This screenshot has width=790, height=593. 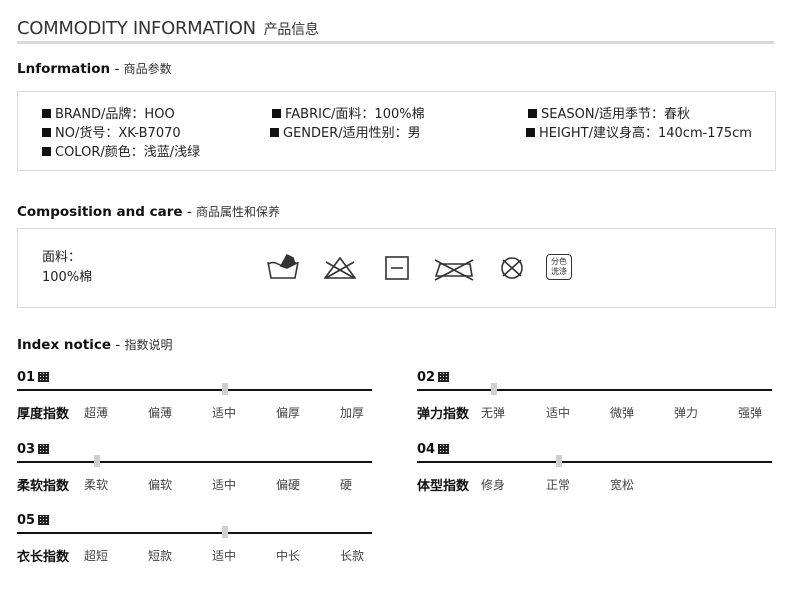 I want to click on index-number: 04, so click(x=433, y=449).